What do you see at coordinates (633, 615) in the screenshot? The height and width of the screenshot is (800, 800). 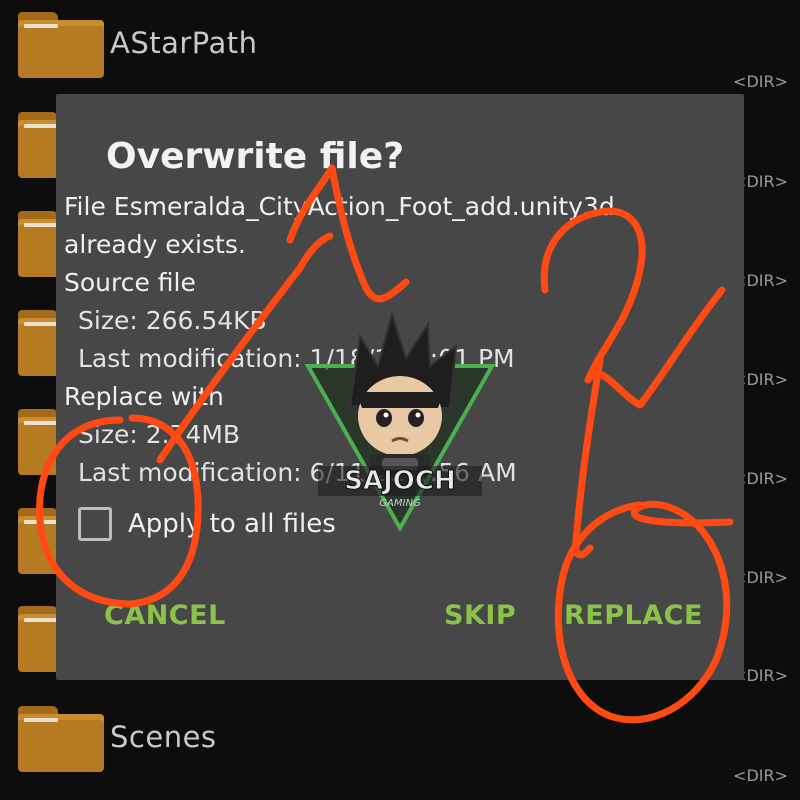 I see `replace-button: REPLACE` at bounding box center [633, 615].